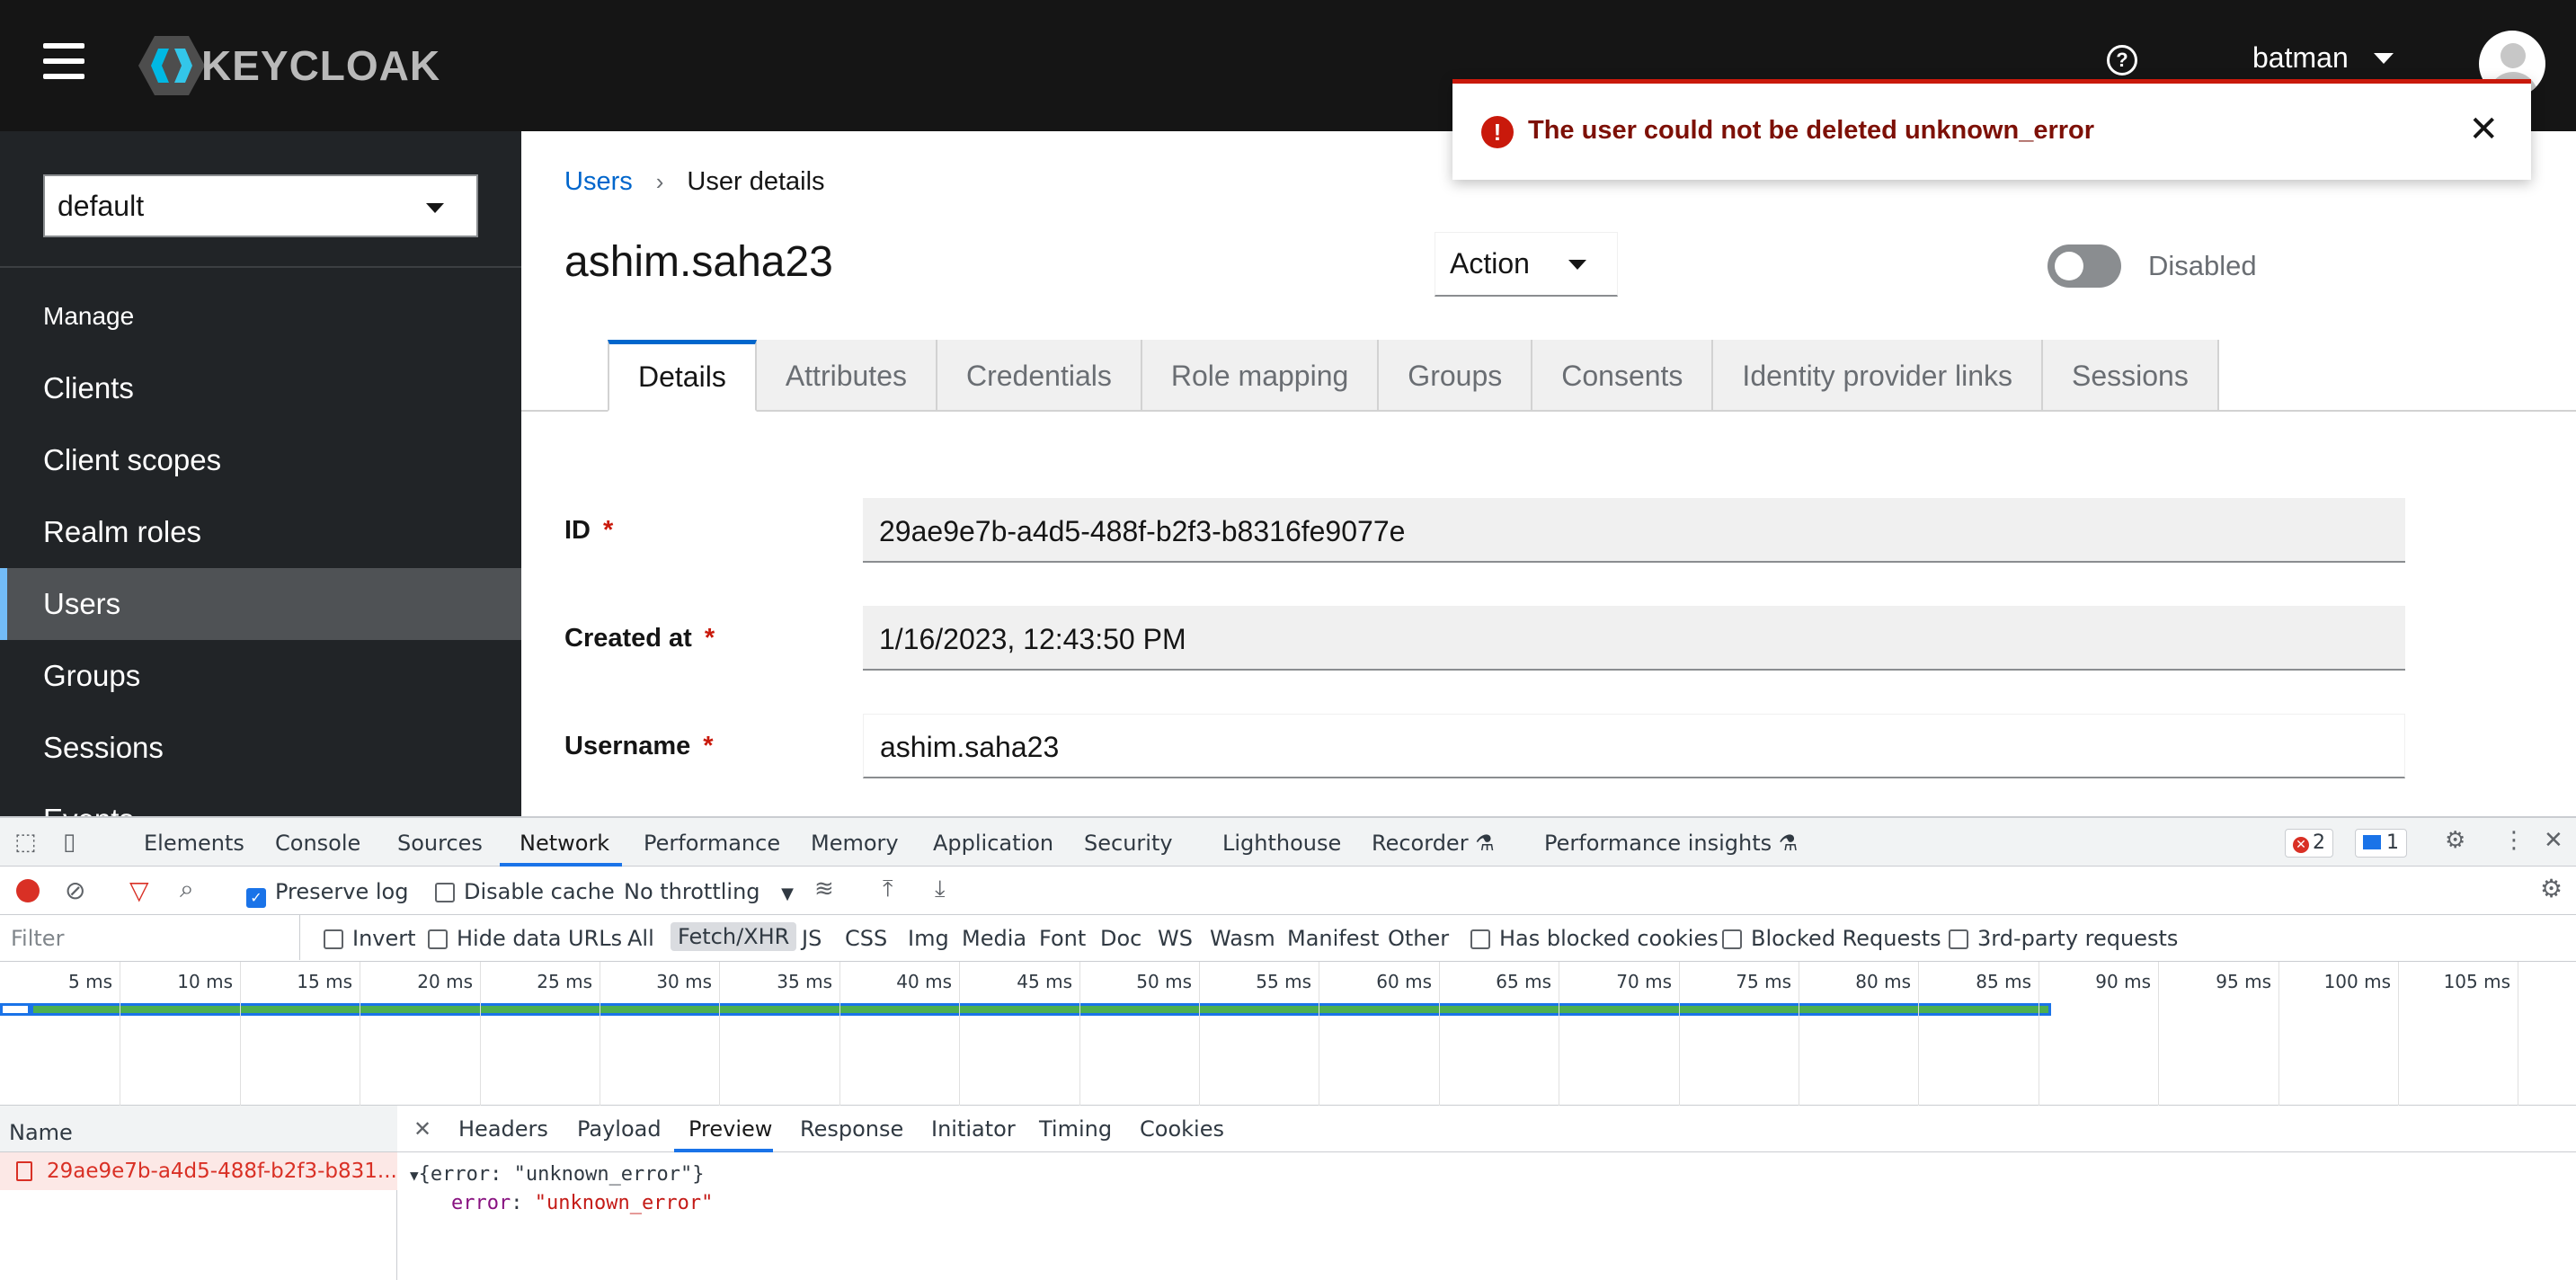 This screenshot has height=1280, width=2576. What do you see at coordinates (1075, 1129) in the screenshot?
I see `detail-tab-timing: Timing` at bounding box center [1075, 1129].